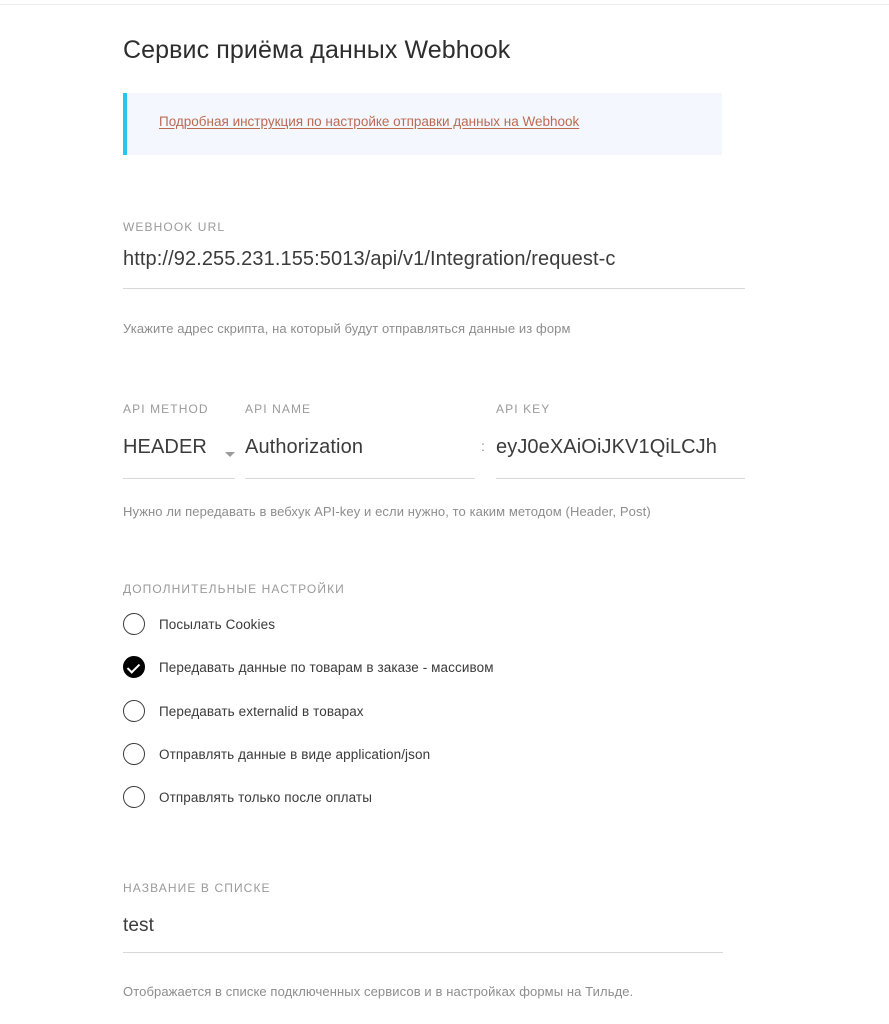 The width and height of the screenshot is (889, 1024). What do you see at coordinates (165, 447) in the screenshot?
I see `api-method-select: HEADER` at bounding box center [165, 447].